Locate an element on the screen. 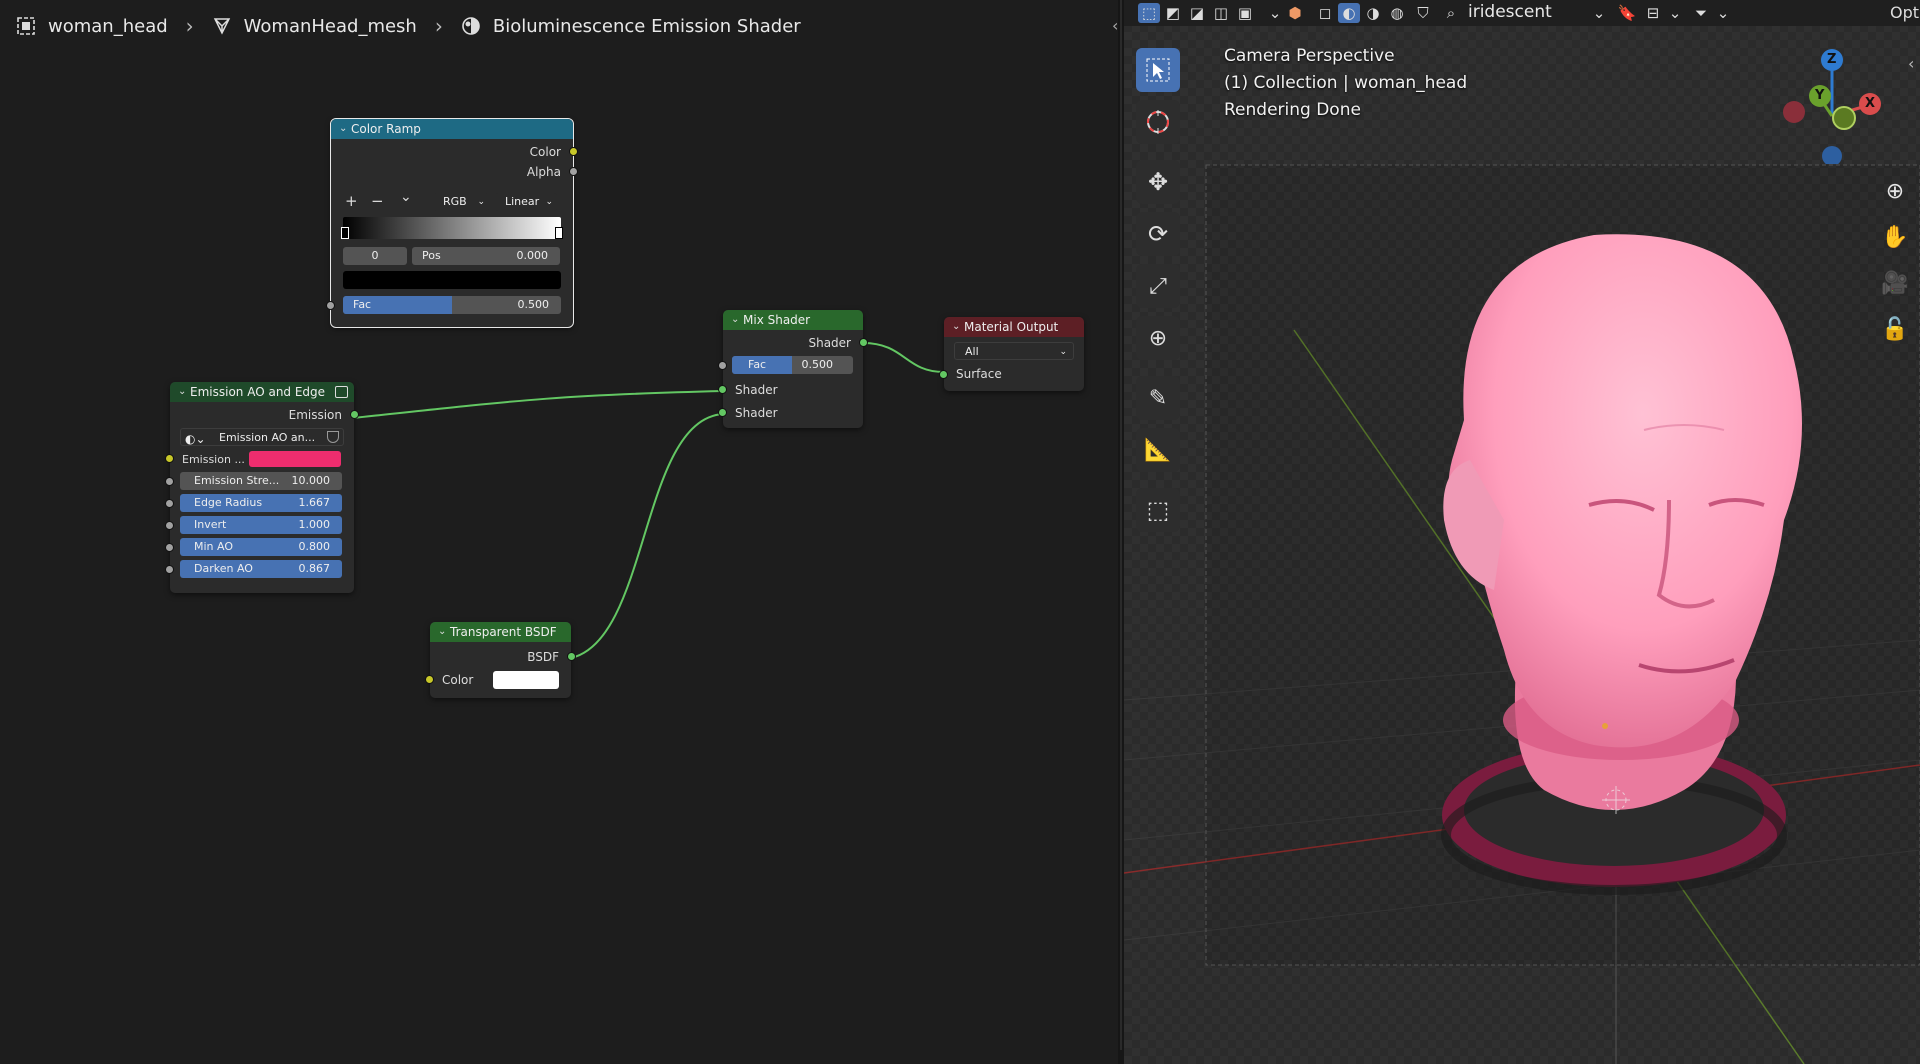 Image resolution: width=1920 pixels, height=1064 pixels. add-stop-button: + is located at coordinates (351, 201).